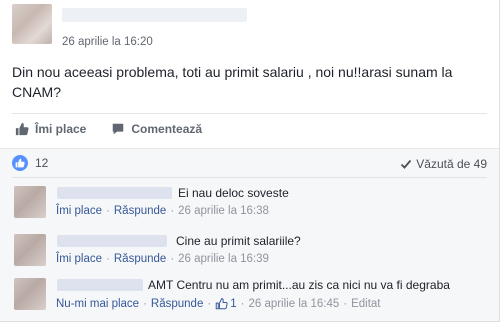 The width and height of the screenshot is (500, 322). What do you see at coordinates (233, 193) in the screenshot?
I see `comment-text: Ei nau deloc soveste` at bounding box center [233, 193].